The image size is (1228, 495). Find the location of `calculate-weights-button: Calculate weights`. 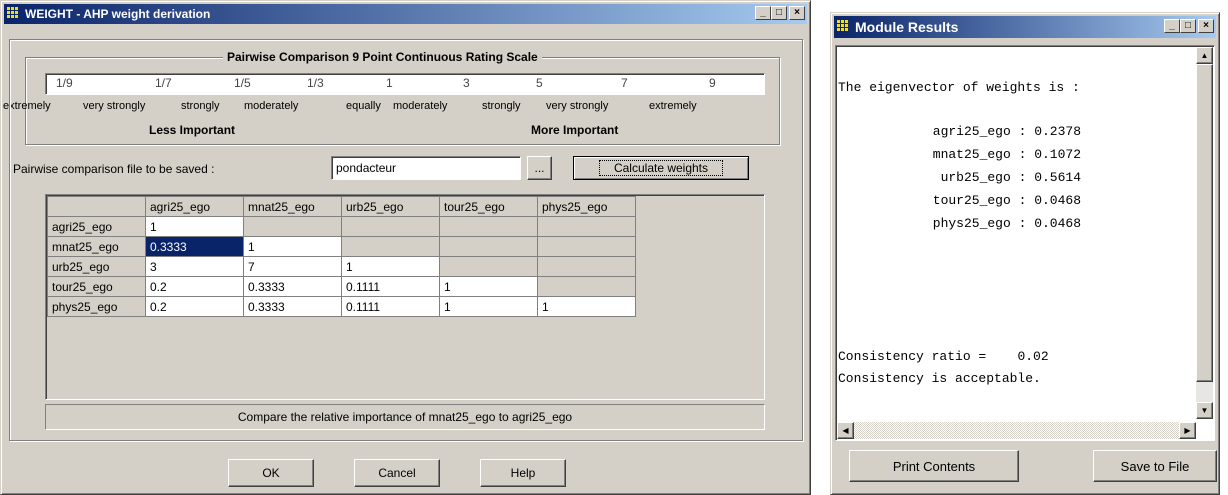

calculate-weights-button: Calculate weights is located at coordinates (661, 168).